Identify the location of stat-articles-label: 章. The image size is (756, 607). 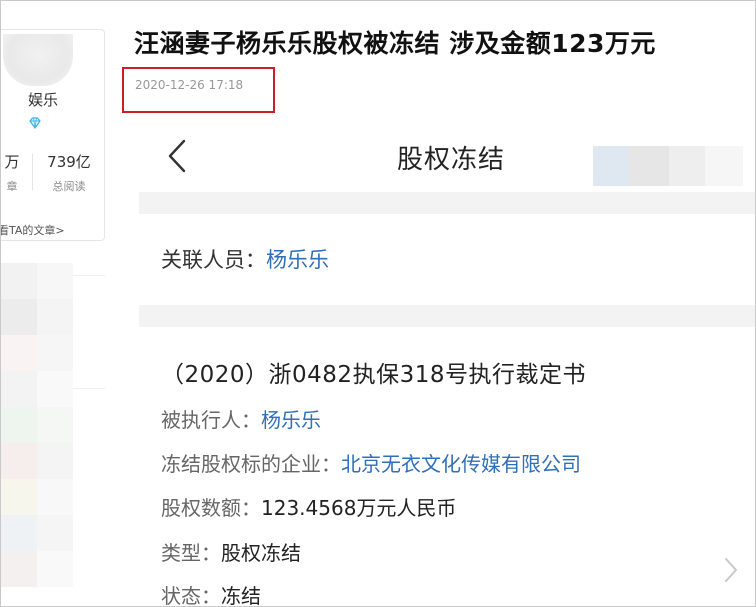
(12, 186).